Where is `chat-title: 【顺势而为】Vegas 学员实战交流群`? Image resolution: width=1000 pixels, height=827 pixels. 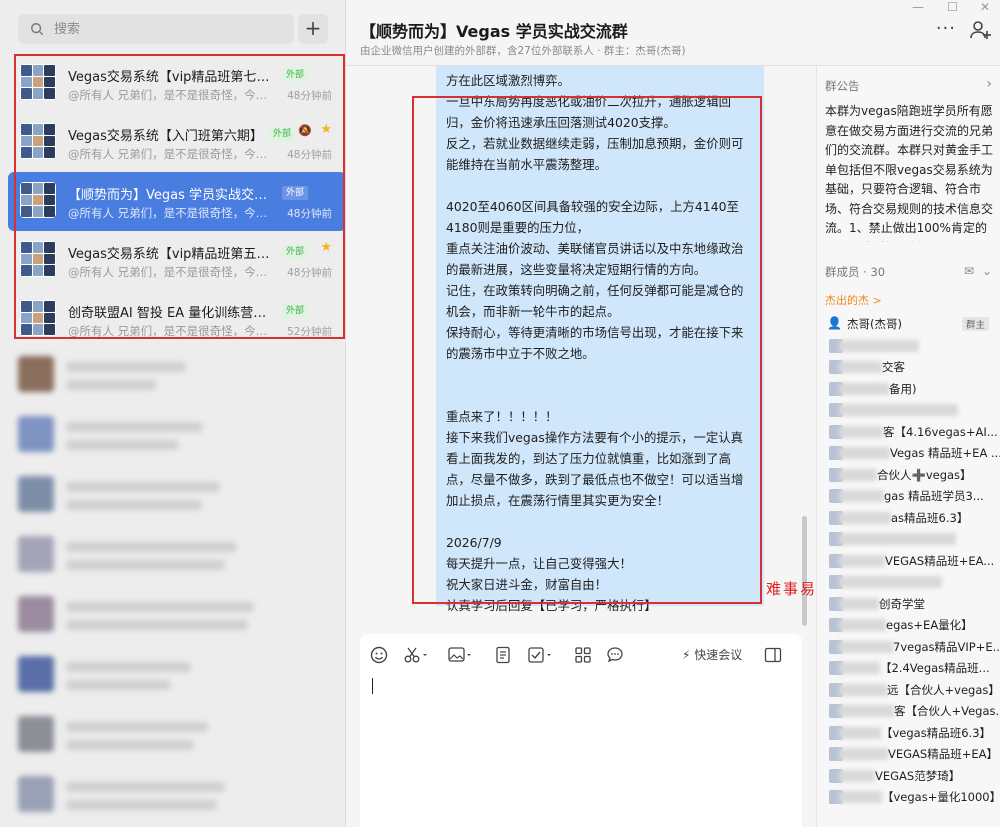 chat-title: 【顺势而为】Vegas 学员实战交流群 is located at coordinates (172, 195).